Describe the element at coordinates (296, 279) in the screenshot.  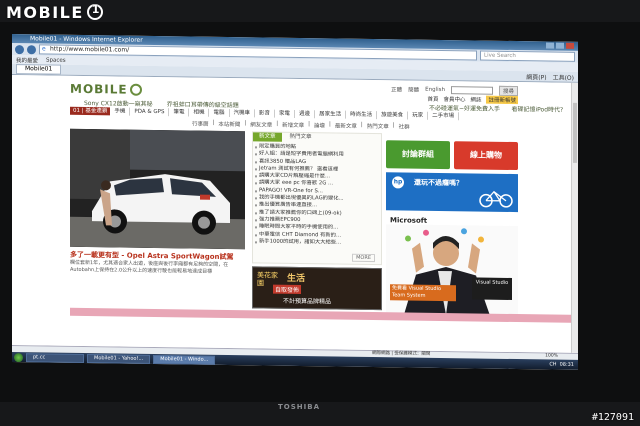
I see `banner-title: 生活` at that location.